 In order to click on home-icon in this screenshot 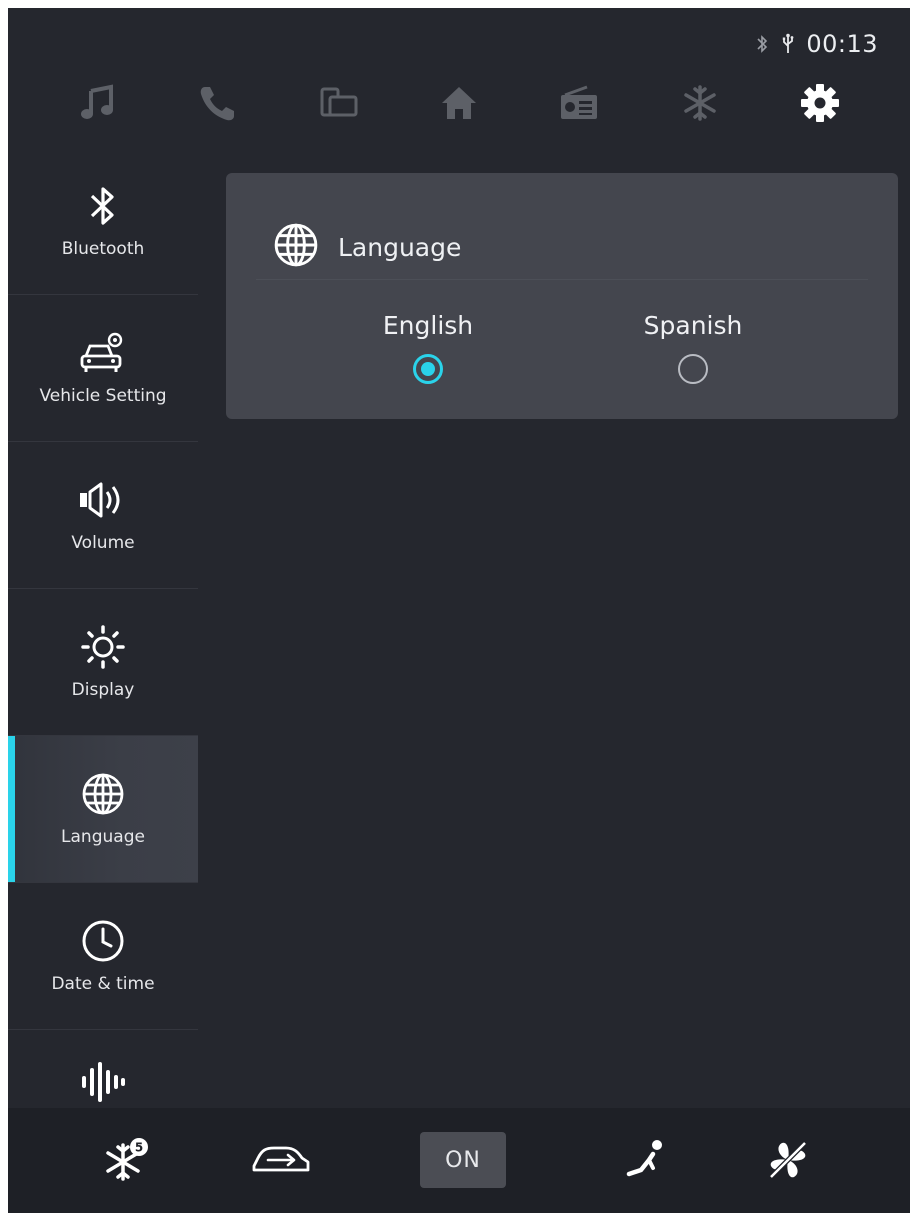, I will do `click(458, 103)`.